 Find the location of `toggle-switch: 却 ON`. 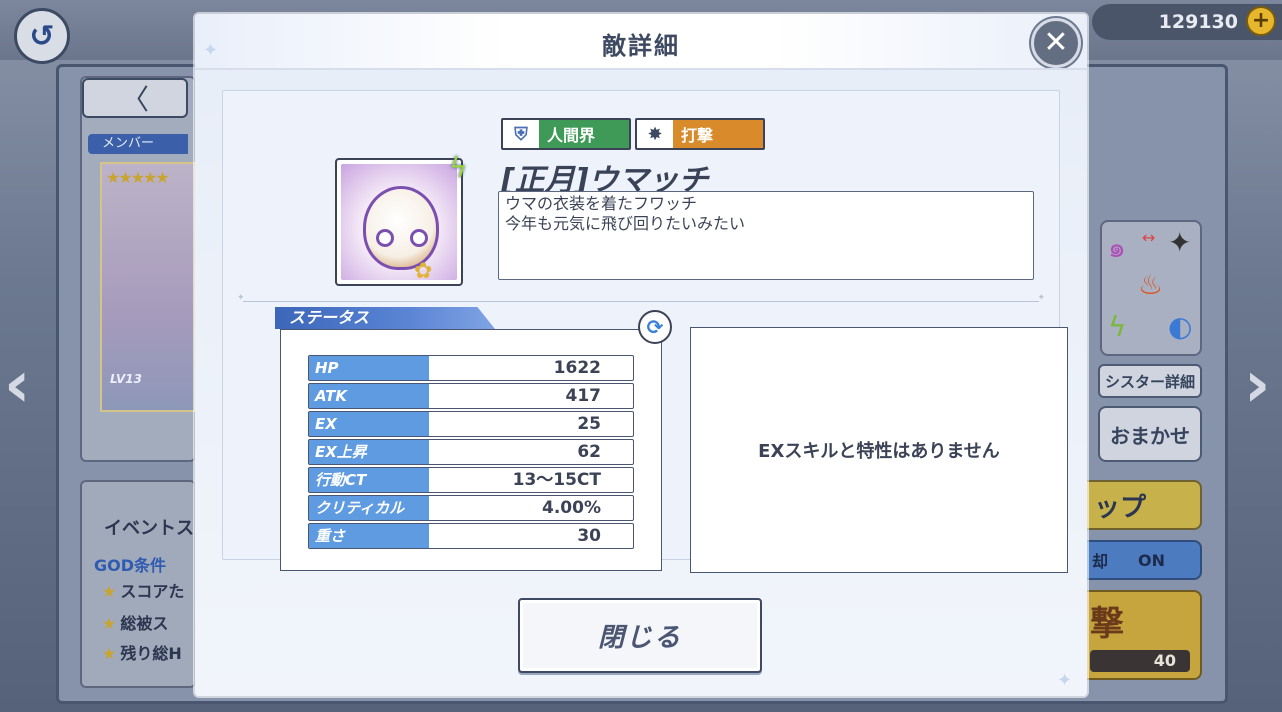

toggle-switch: 却 ON is located at coordinates (1143, 560).